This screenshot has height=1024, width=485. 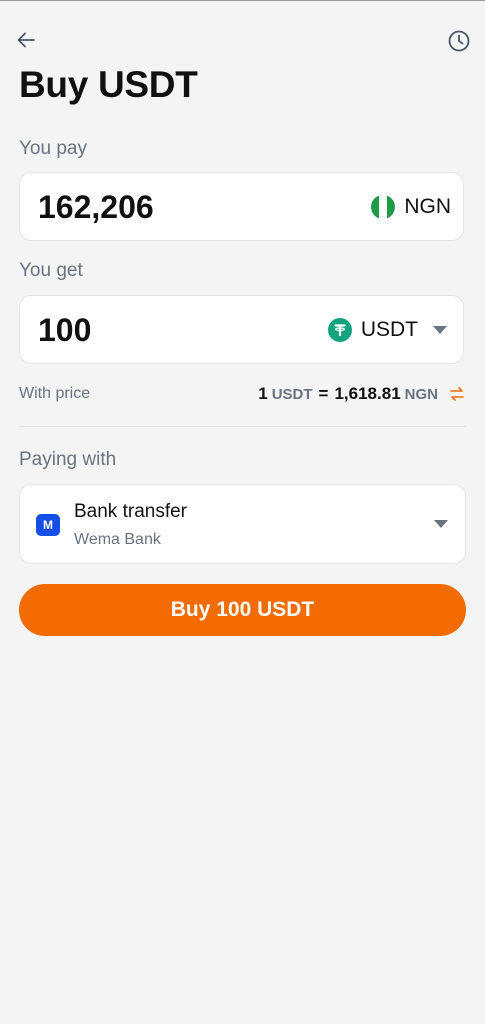 What do you see at coordinates (68, 459) in the screenshot?
I see `paying-with-label: Paying with` at bounding box center [68, 459].